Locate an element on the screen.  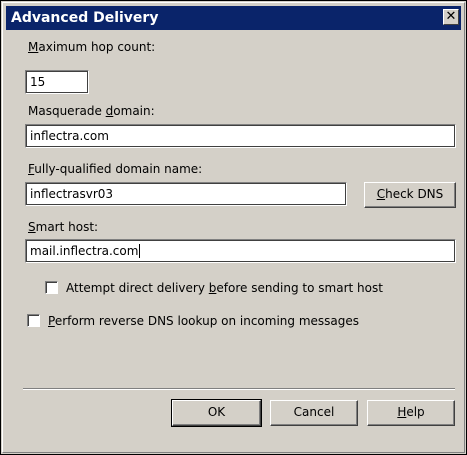
fqdn-label: Fully-qualified domain name: is located at coordinates (115, 169).